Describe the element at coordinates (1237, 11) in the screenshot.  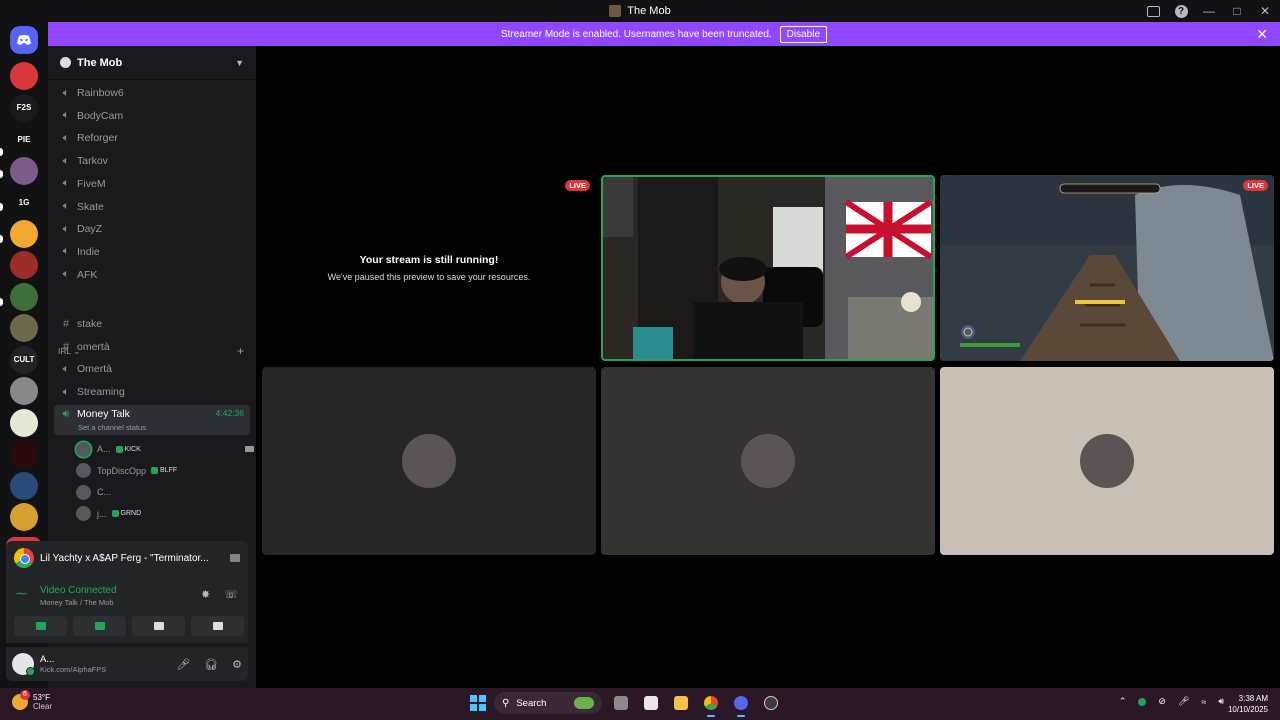
I see `maximize-button: □` at that location.